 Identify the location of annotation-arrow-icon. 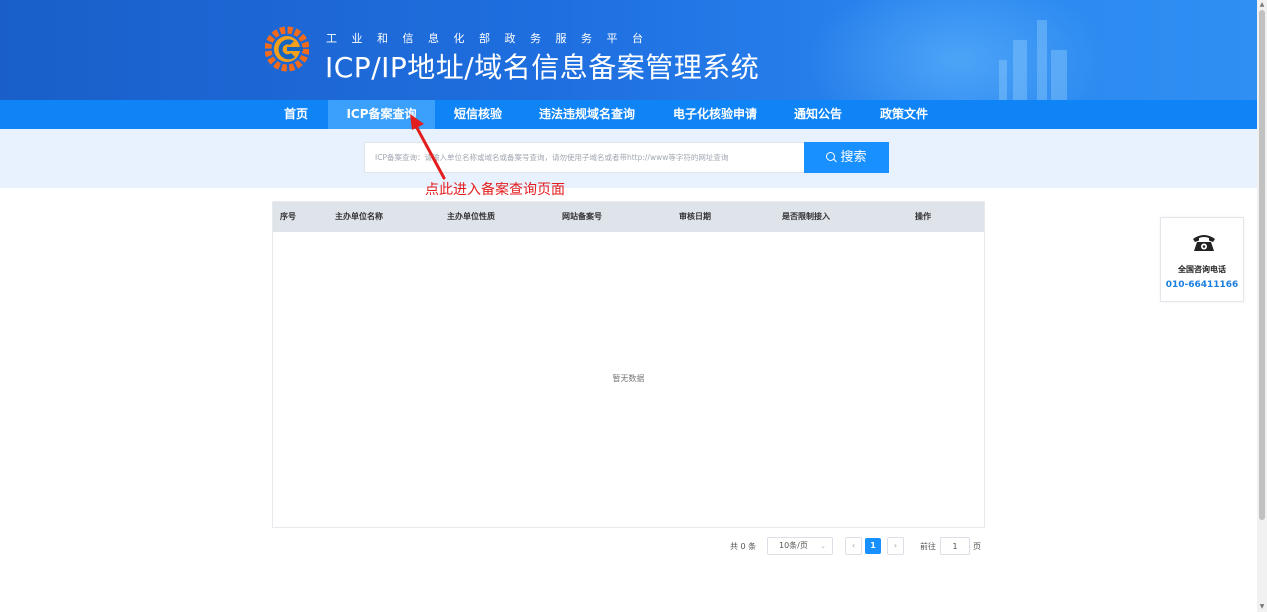
(428, 147).